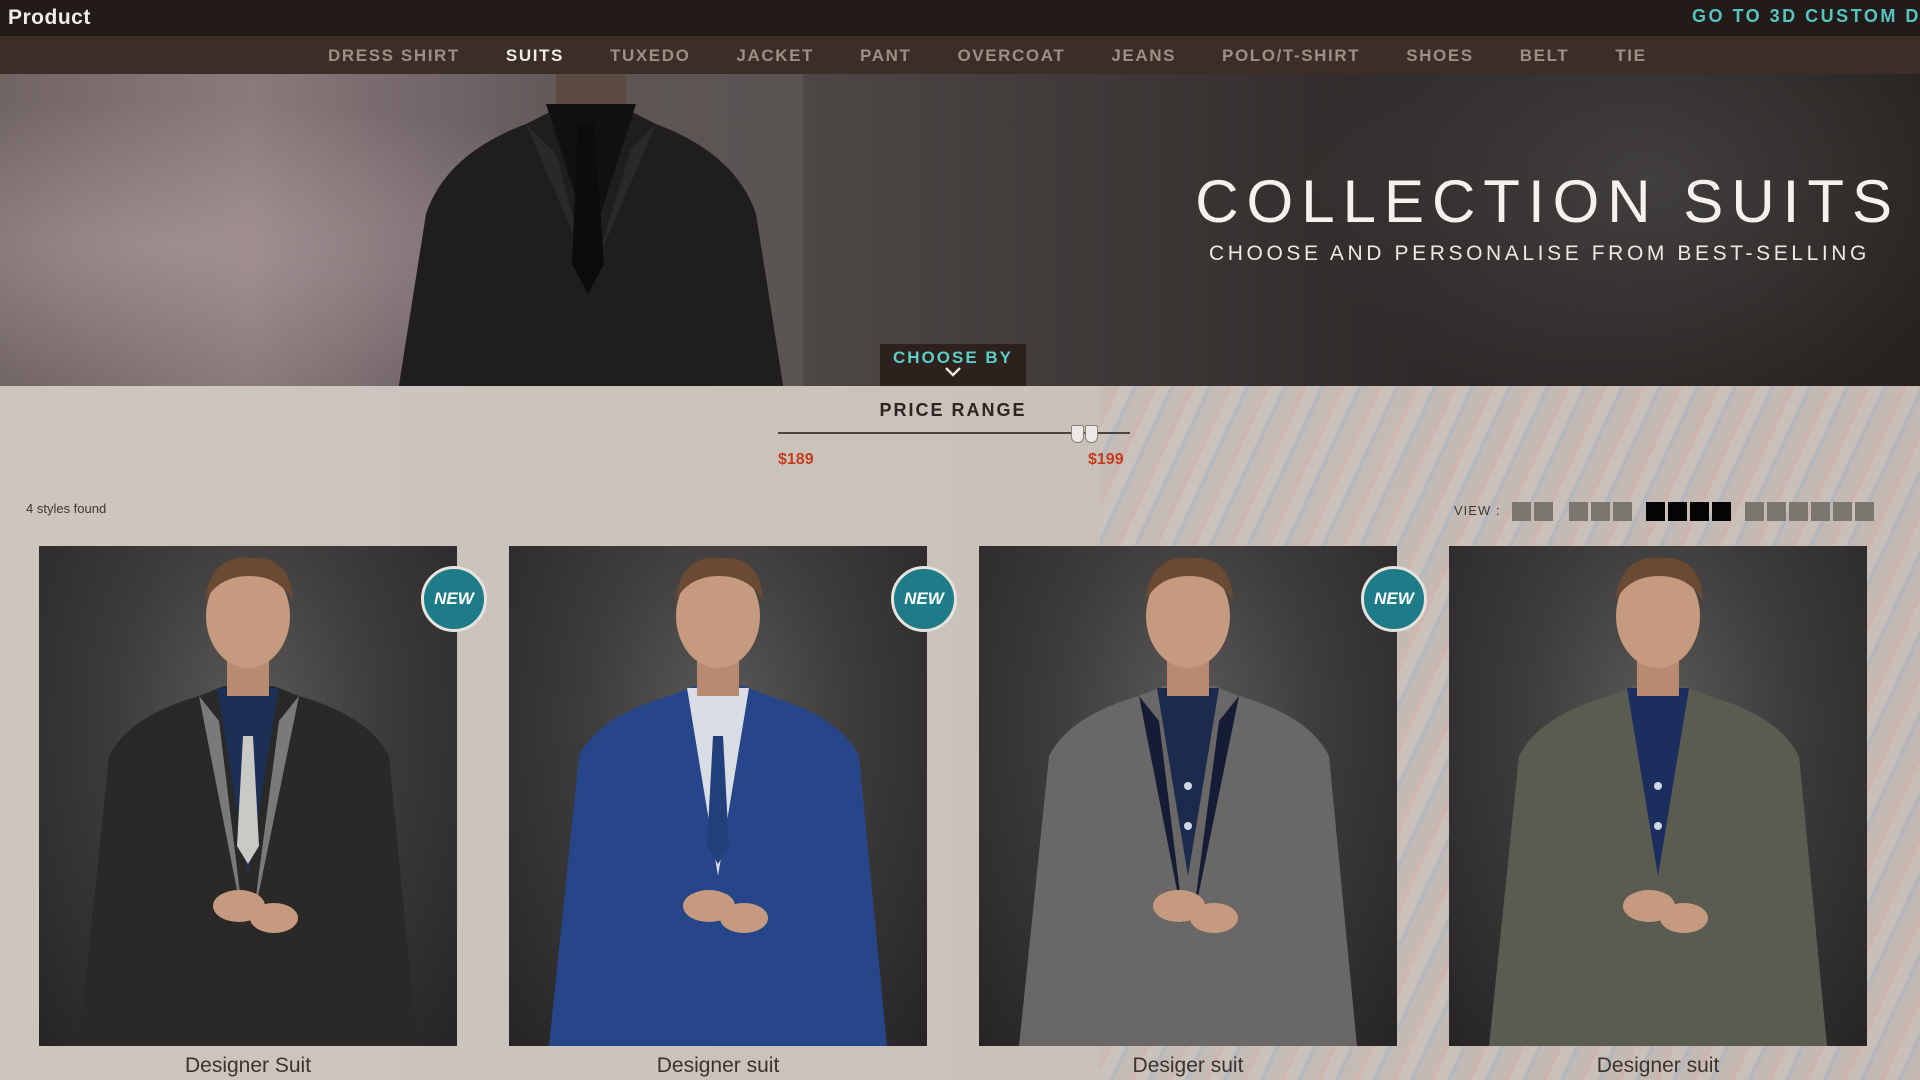 Image resolution: width=1920 pixels, height=1080 pixels. What do you see at coordinates (1078, 434) in the screenshot?
I see `price-slider-handle-min` at bounding box center [1078, 434].